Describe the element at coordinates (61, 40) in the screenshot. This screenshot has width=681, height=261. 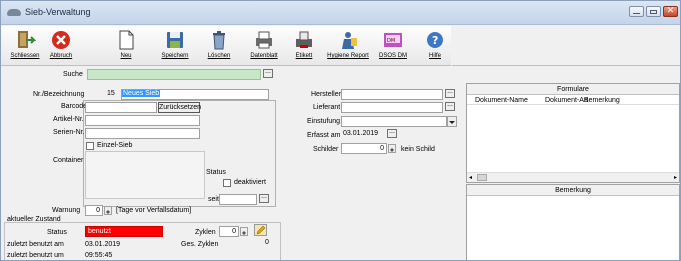
I see `cancel-icon` at that location.